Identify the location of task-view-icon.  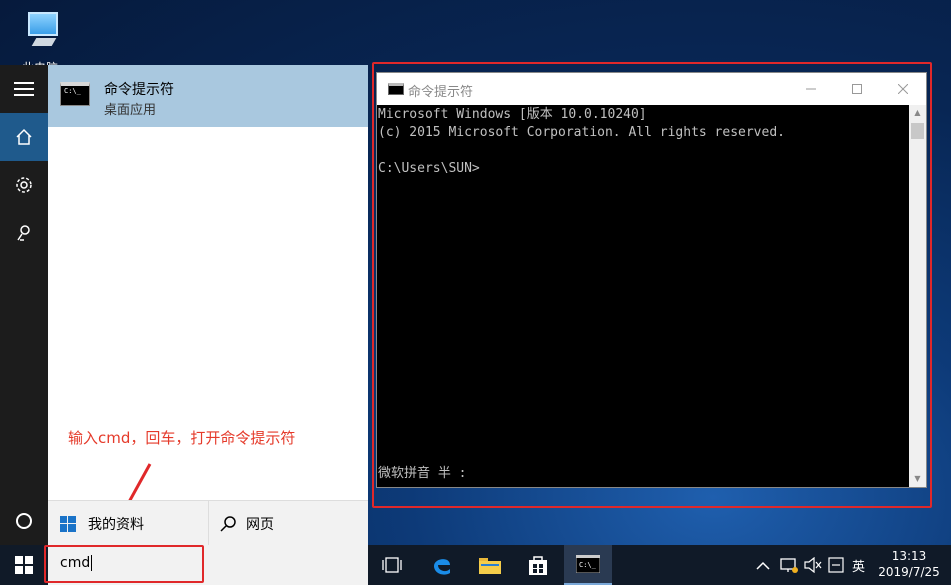
(392, 565).